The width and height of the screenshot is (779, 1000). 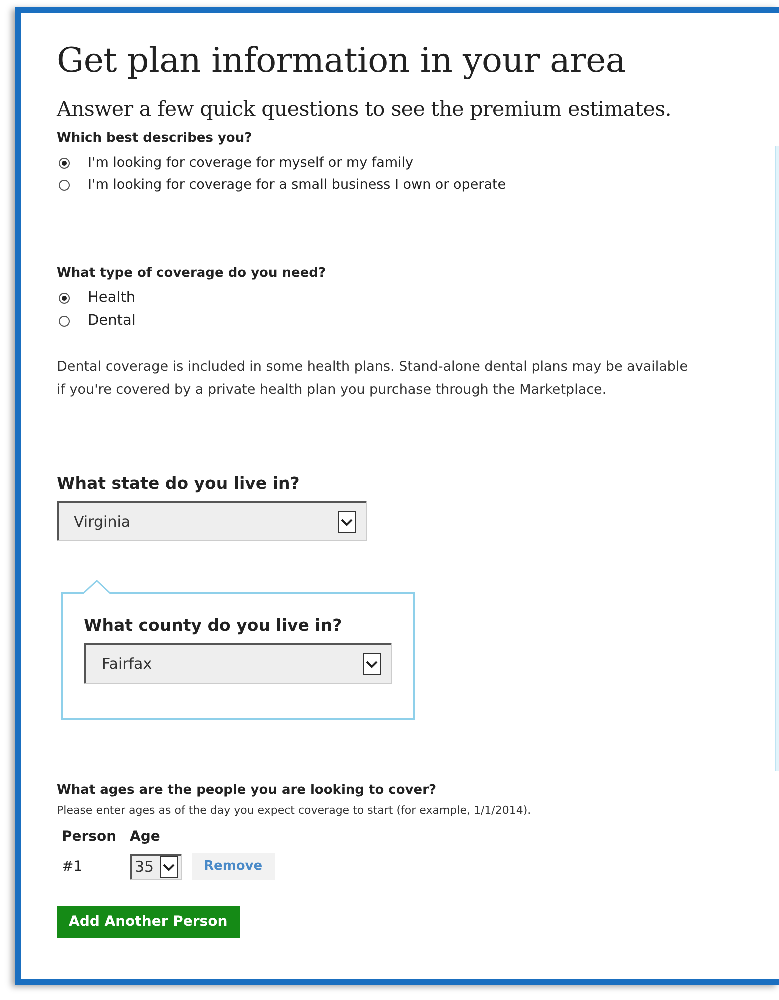 What do you see at coordinates (294, 810) in the screenshot?
I see `hint-text: Please enter ages as of the day you expect coverage to start (for example, 1/1/2014).` at bounding box center [294, 810].